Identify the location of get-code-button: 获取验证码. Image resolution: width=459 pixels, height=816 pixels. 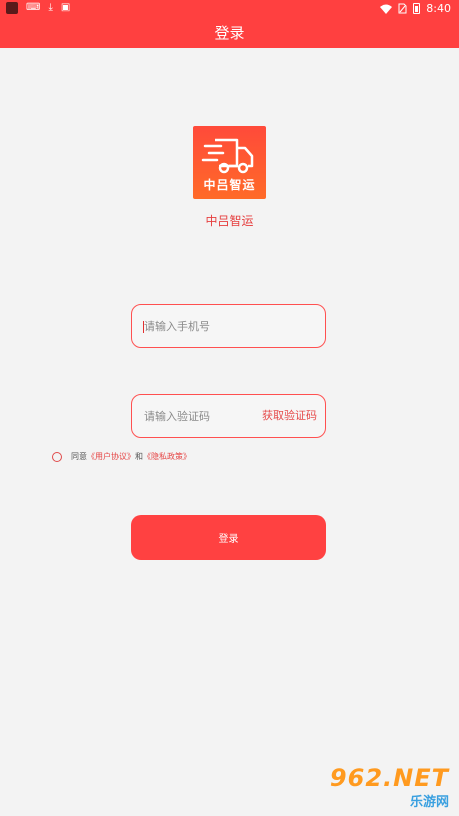
(289, 416).